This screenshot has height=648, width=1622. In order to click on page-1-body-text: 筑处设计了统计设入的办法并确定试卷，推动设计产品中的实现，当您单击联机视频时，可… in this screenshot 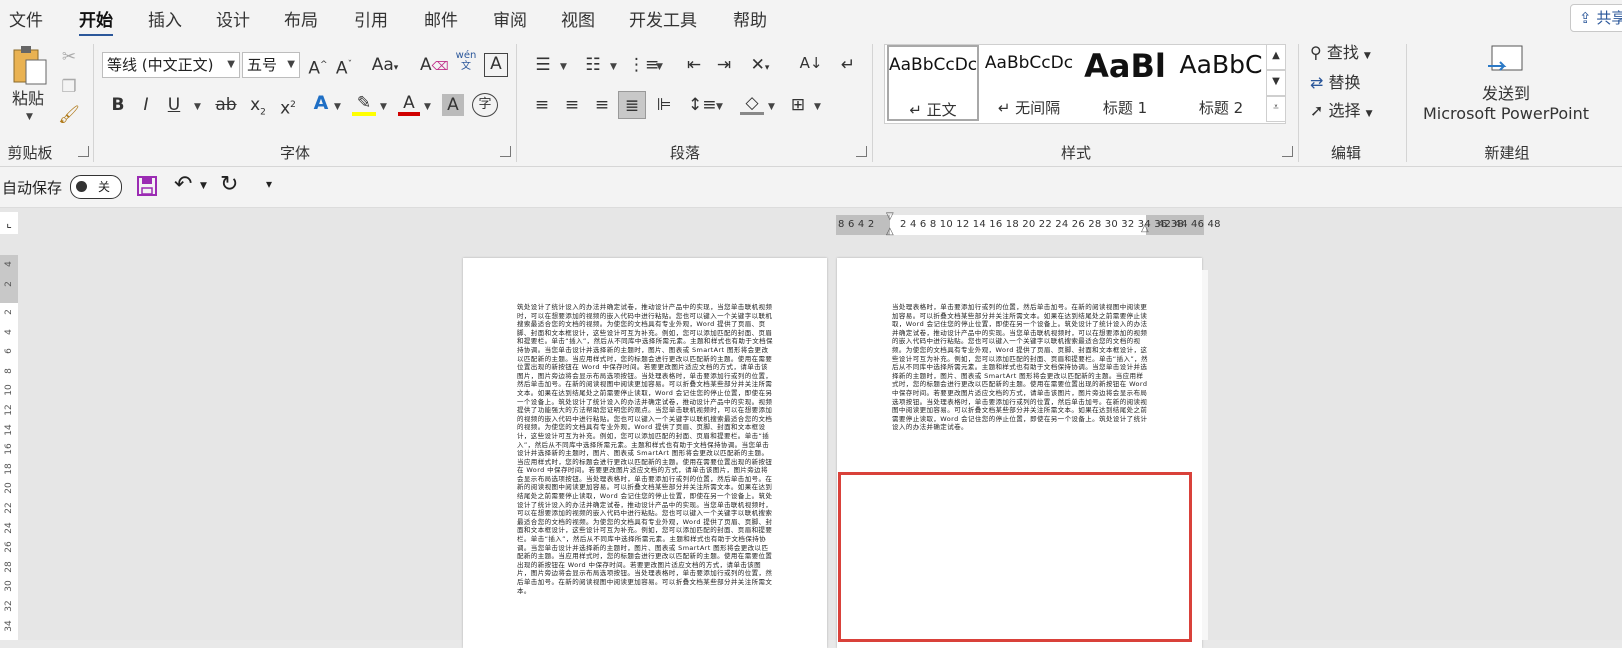, I will do `click(645, 472)`.